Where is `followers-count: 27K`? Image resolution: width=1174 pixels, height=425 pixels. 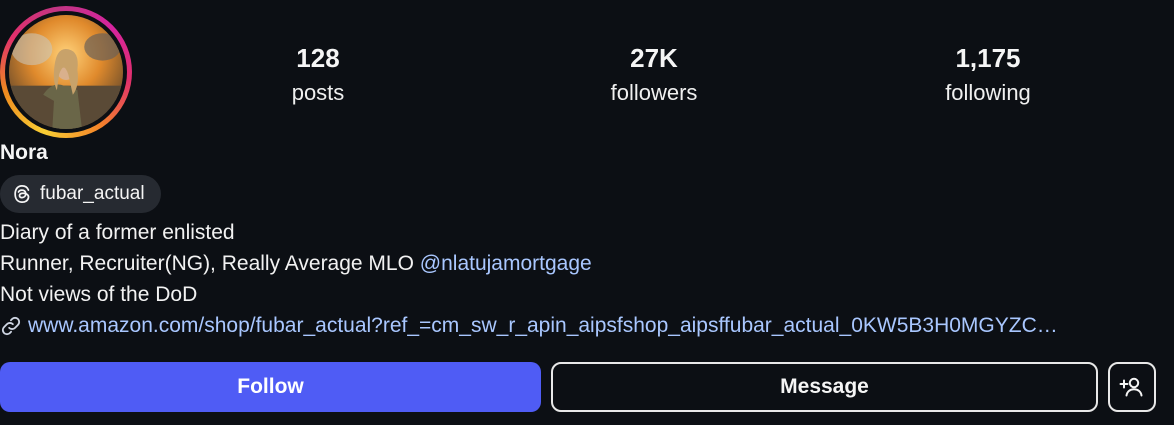 followers-count: 27K is located at coordinates (654, 58).